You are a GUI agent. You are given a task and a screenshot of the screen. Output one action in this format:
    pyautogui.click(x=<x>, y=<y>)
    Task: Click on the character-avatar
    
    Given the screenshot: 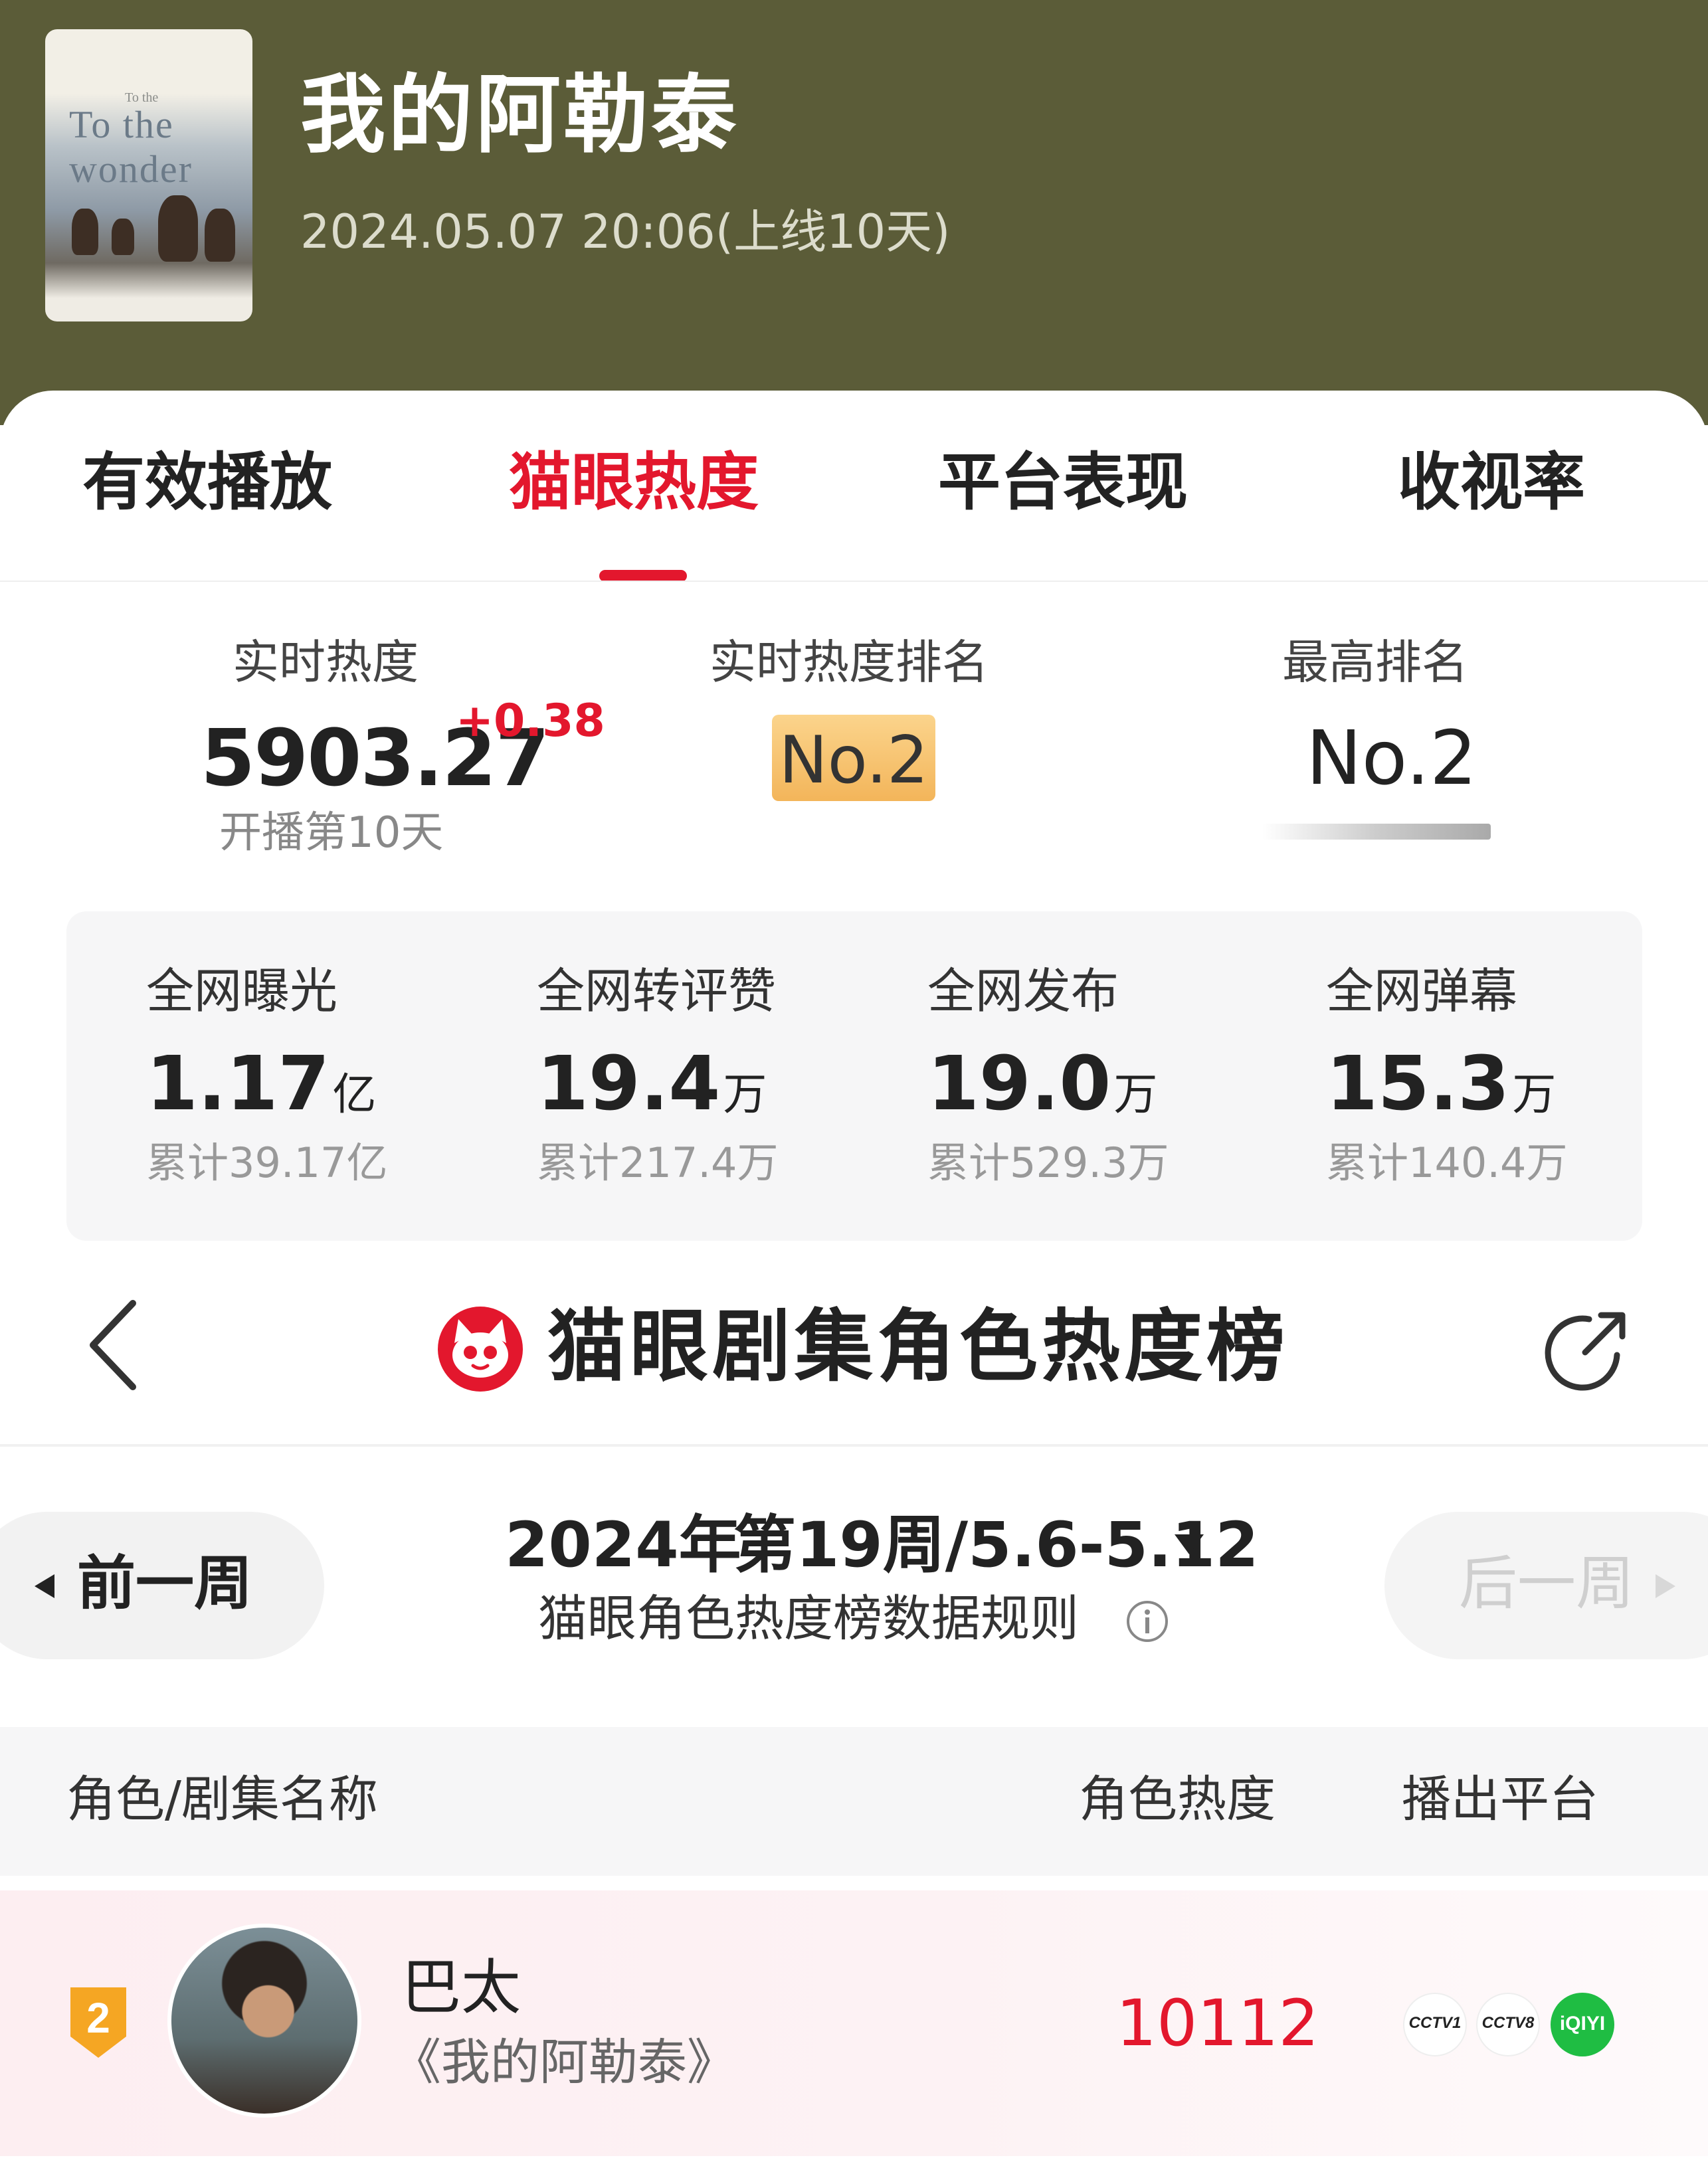 What is the action you would take?
    pyautogui.click(x=264, y=2021)
    